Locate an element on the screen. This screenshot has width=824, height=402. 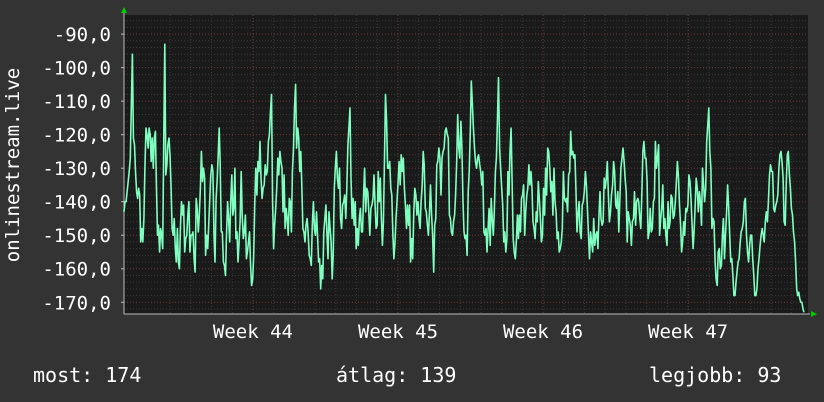
y-axis-label: onlinestream.live is located at coordinates (13, 165).